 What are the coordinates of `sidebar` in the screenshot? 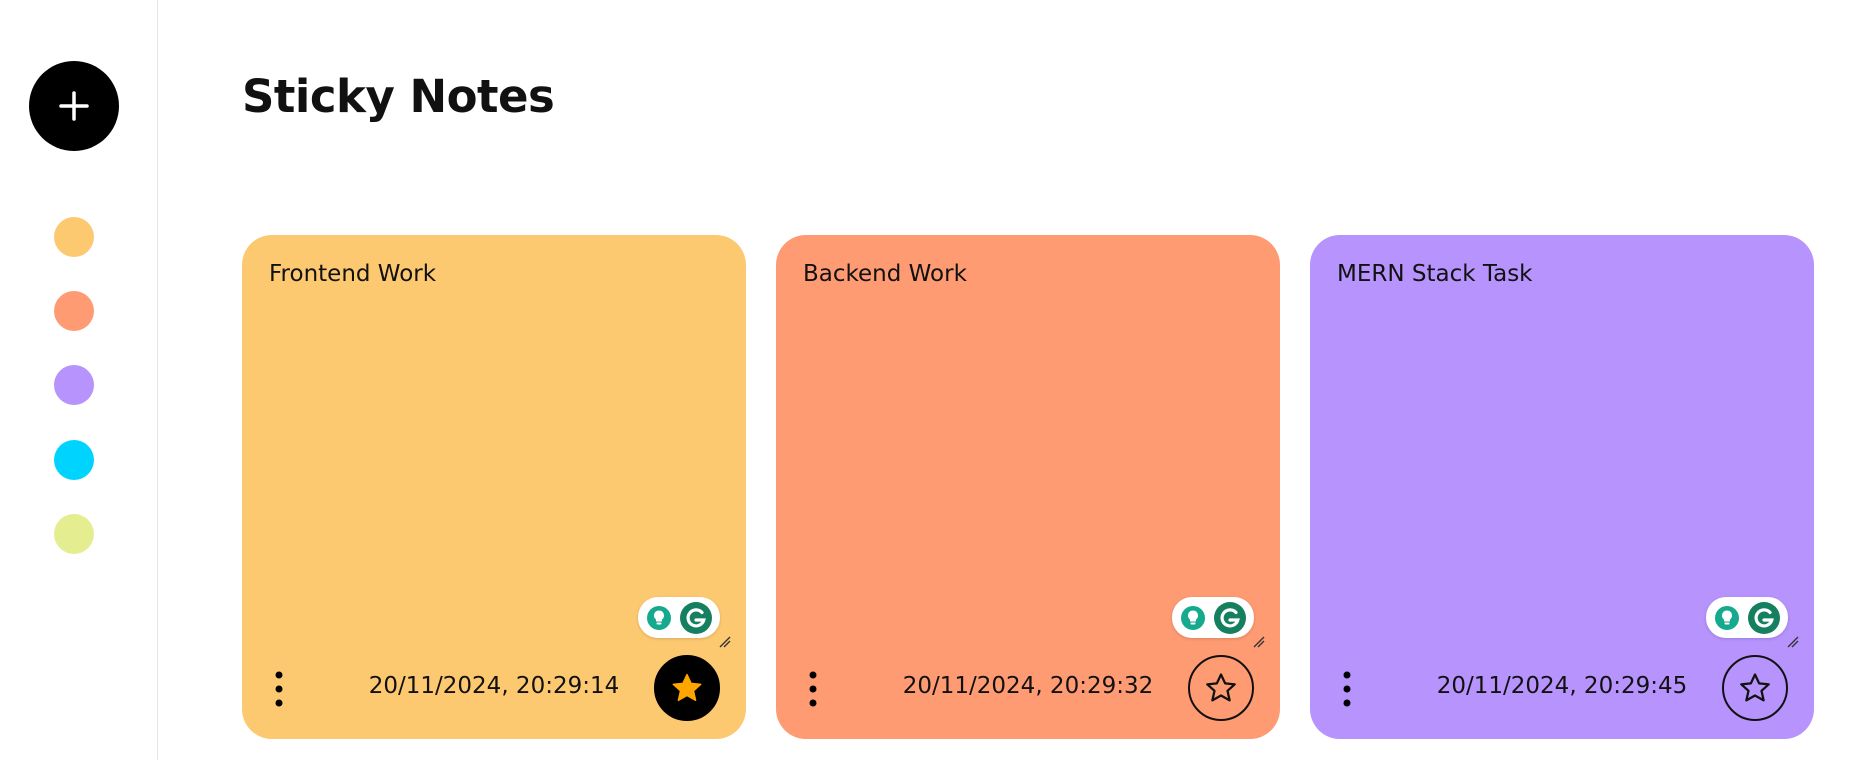 It's located at (79, 380).